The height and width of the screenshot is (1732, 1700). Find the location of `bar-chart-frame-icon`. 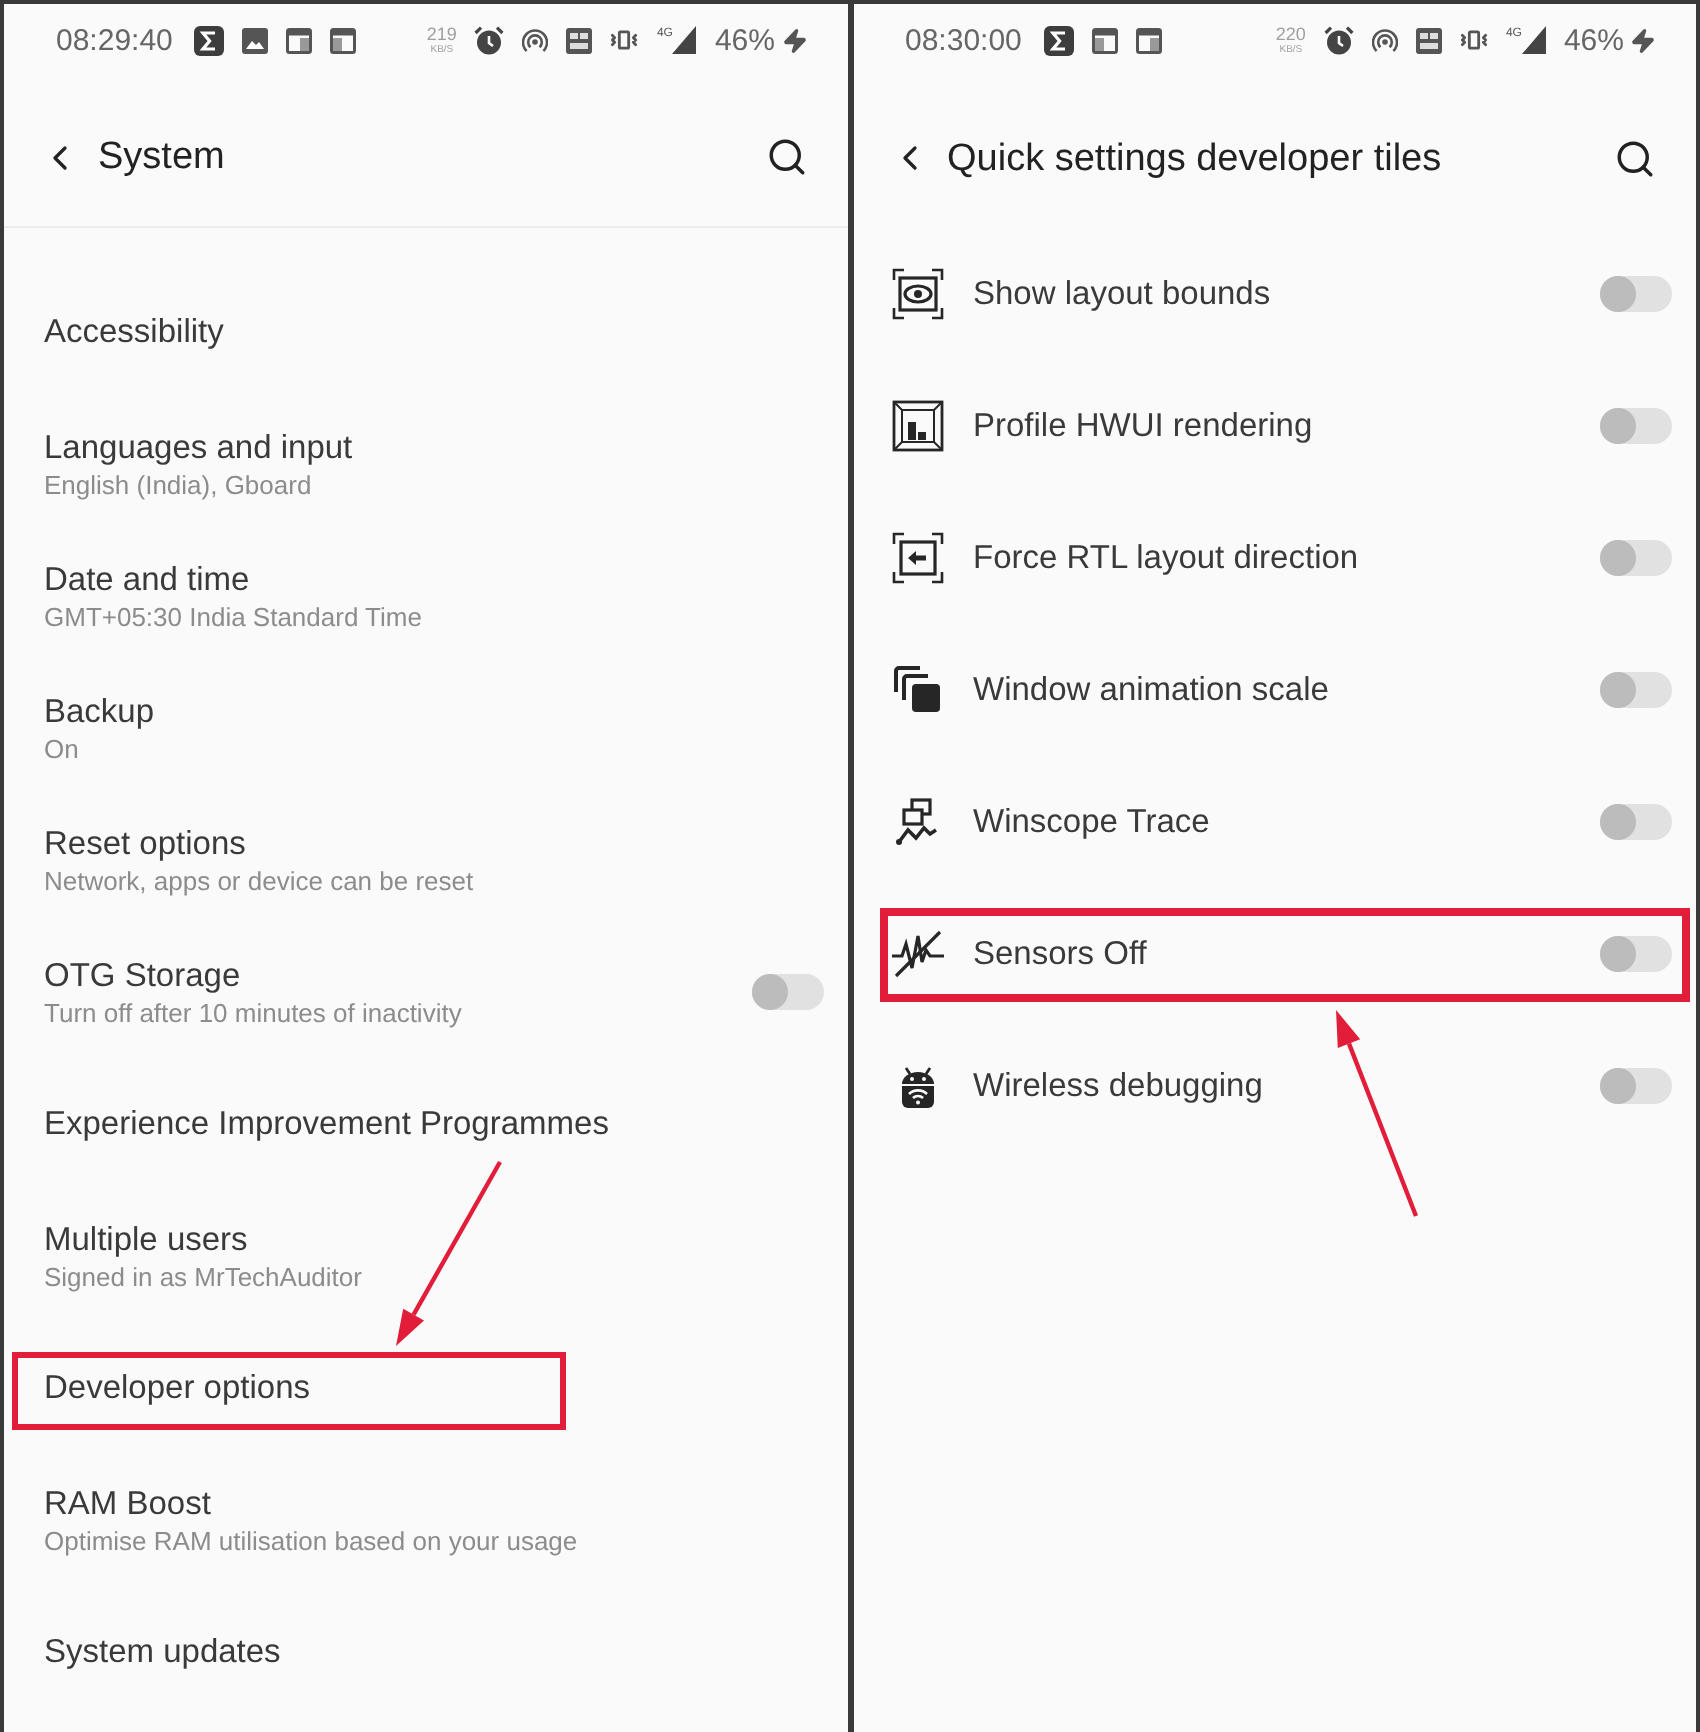

bar-chart-frame-icon is located at coordinates (917, 426).